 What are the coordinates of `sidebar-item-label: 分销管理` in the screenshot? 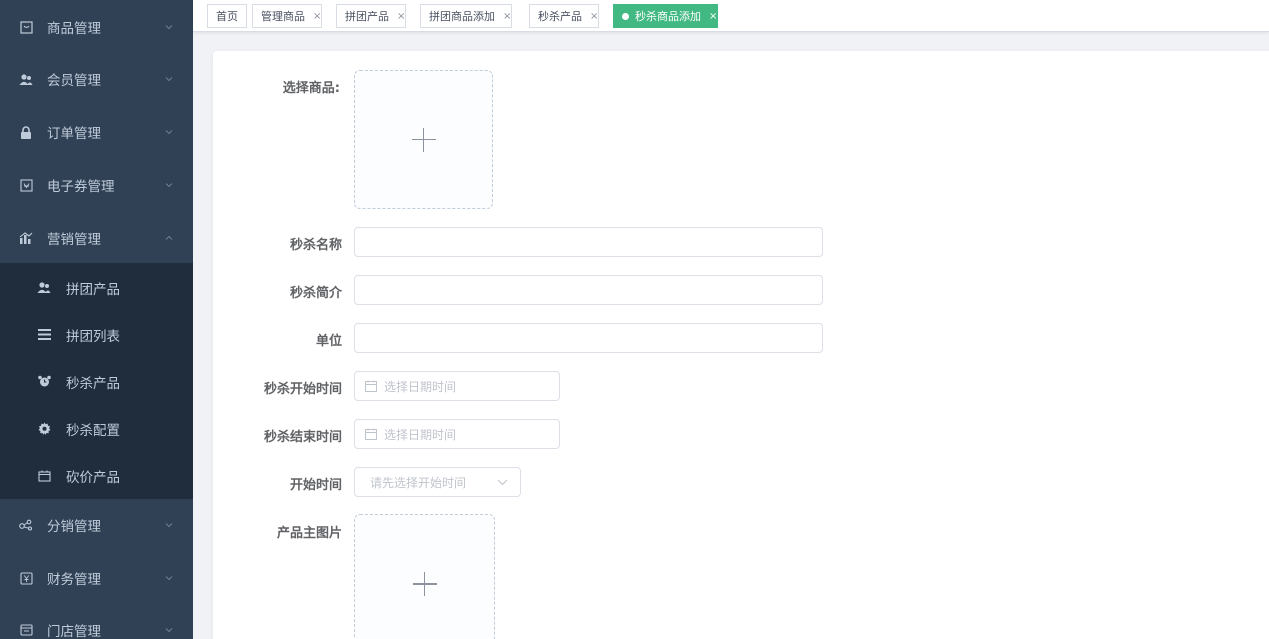 It's located at (74, 527).